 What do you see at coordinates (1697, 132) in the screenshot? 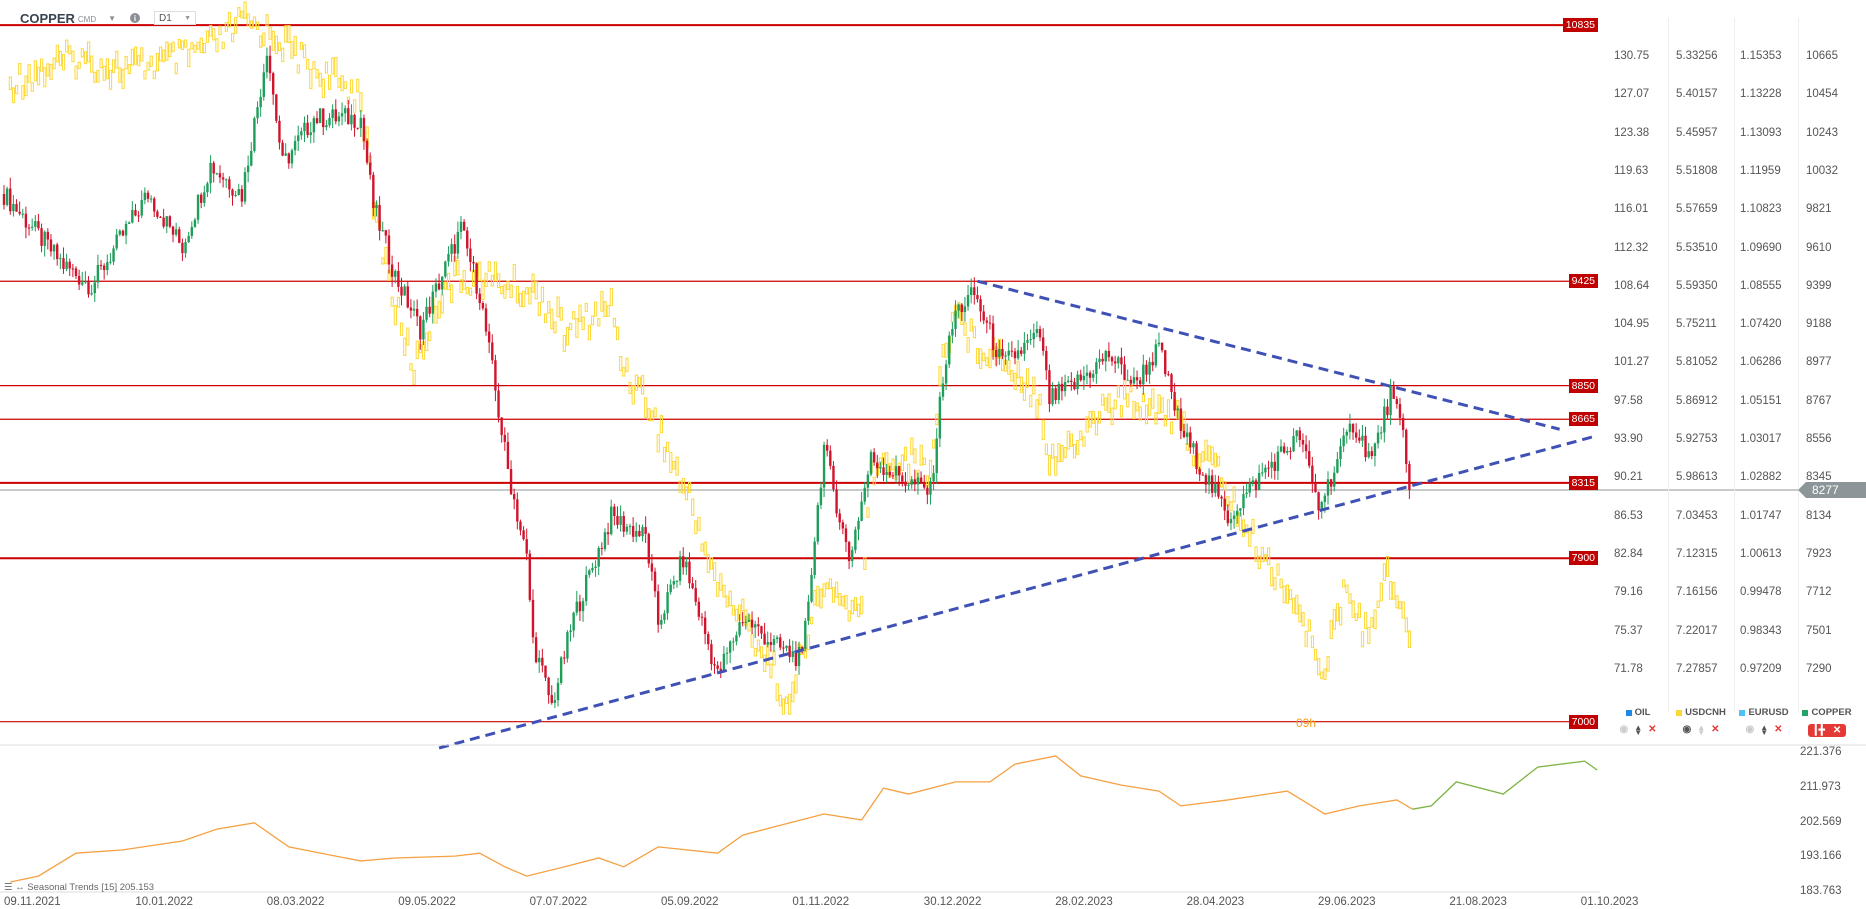
I see `usdcnh-axis-label: 5.45957` at bounding box center [1697, 132].